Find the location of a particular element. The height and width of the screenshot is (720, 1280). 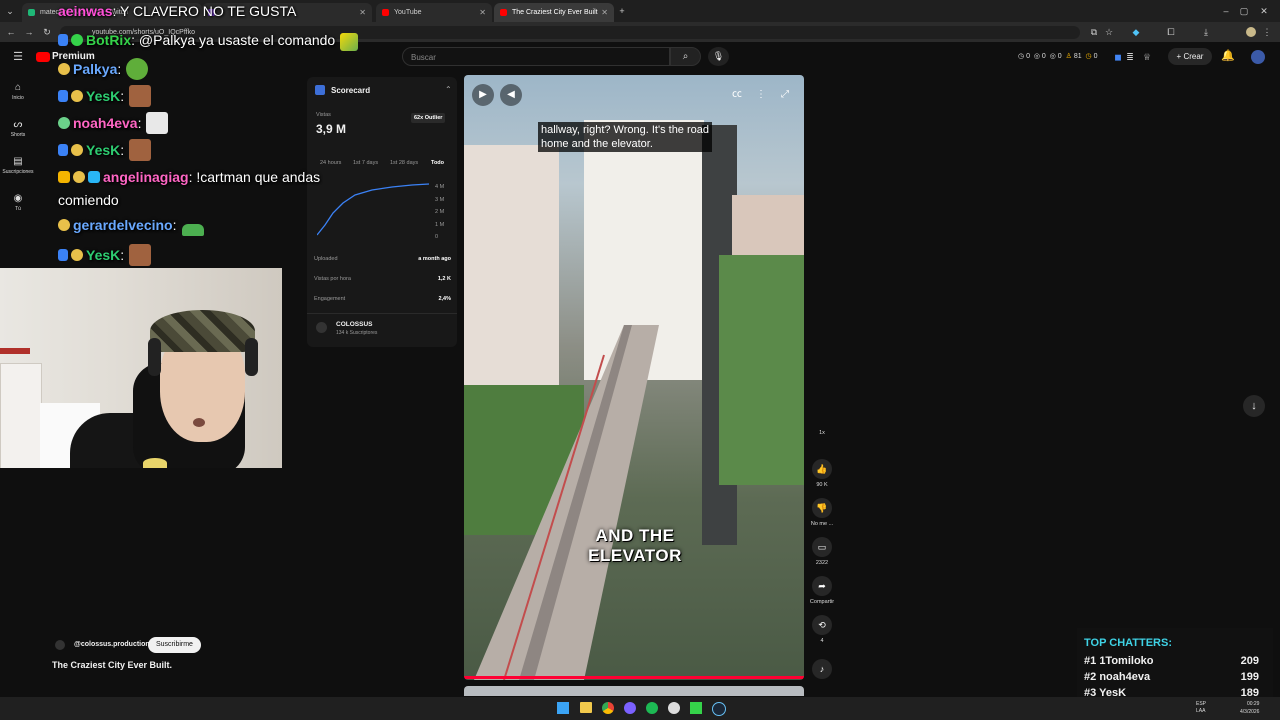

pepe-emote-icon is located at coordinates (137, 69).